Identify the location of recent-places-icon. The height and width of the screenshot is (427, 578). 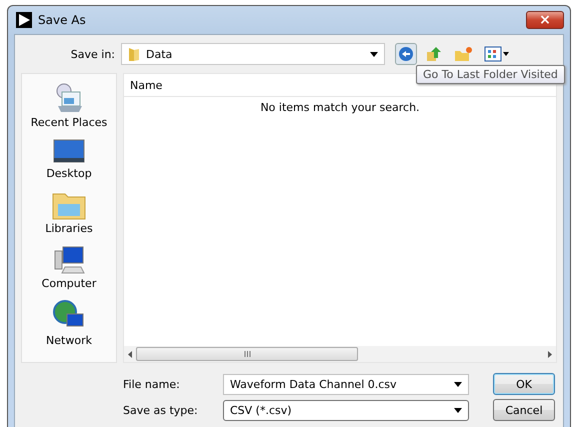
(69, 98).